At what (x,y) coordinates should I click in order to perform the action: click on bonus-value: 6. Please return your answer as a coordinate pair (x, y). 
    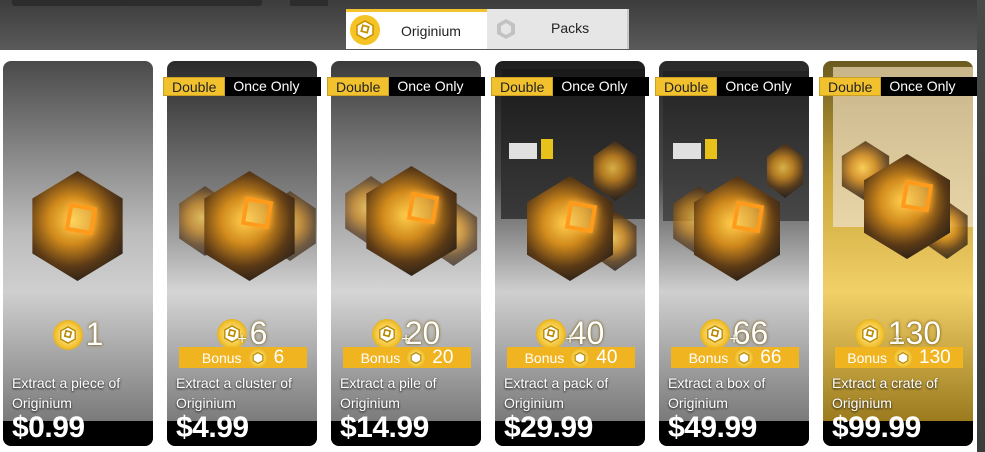
    Looking at the image, I should click on (279, 357).